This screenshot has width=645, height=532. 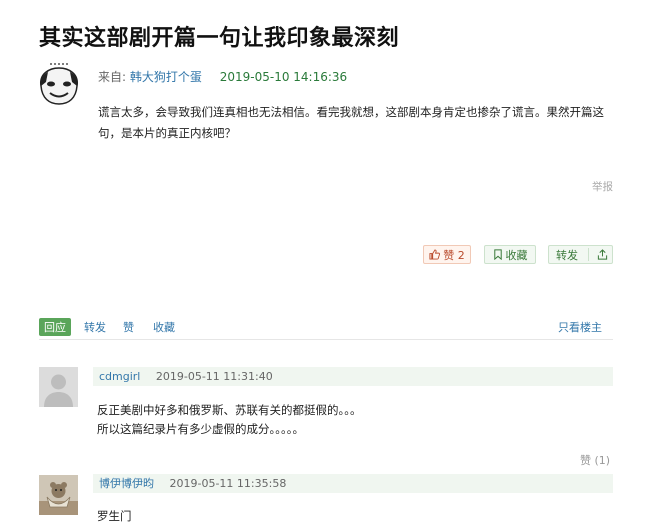 What do you see at coordinates (58, 387) in the screenshot?
I see `default-avatar-icon` at bounding box center [58, 387].